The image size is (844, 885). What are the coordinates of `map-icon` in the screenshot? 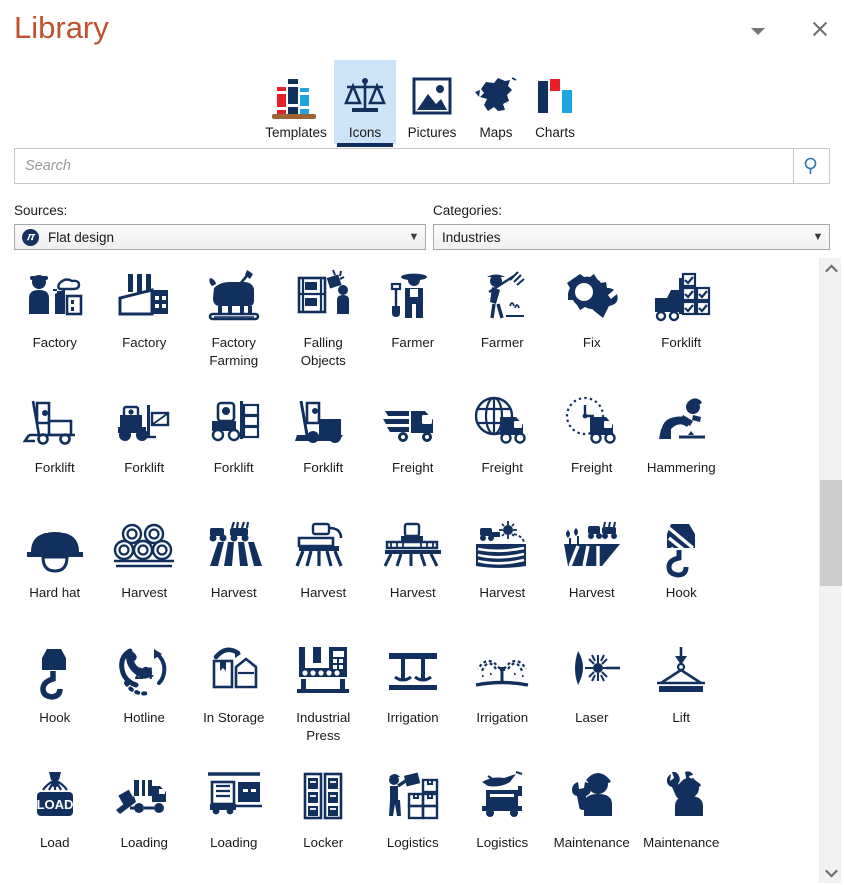 It's located at (496, 97).